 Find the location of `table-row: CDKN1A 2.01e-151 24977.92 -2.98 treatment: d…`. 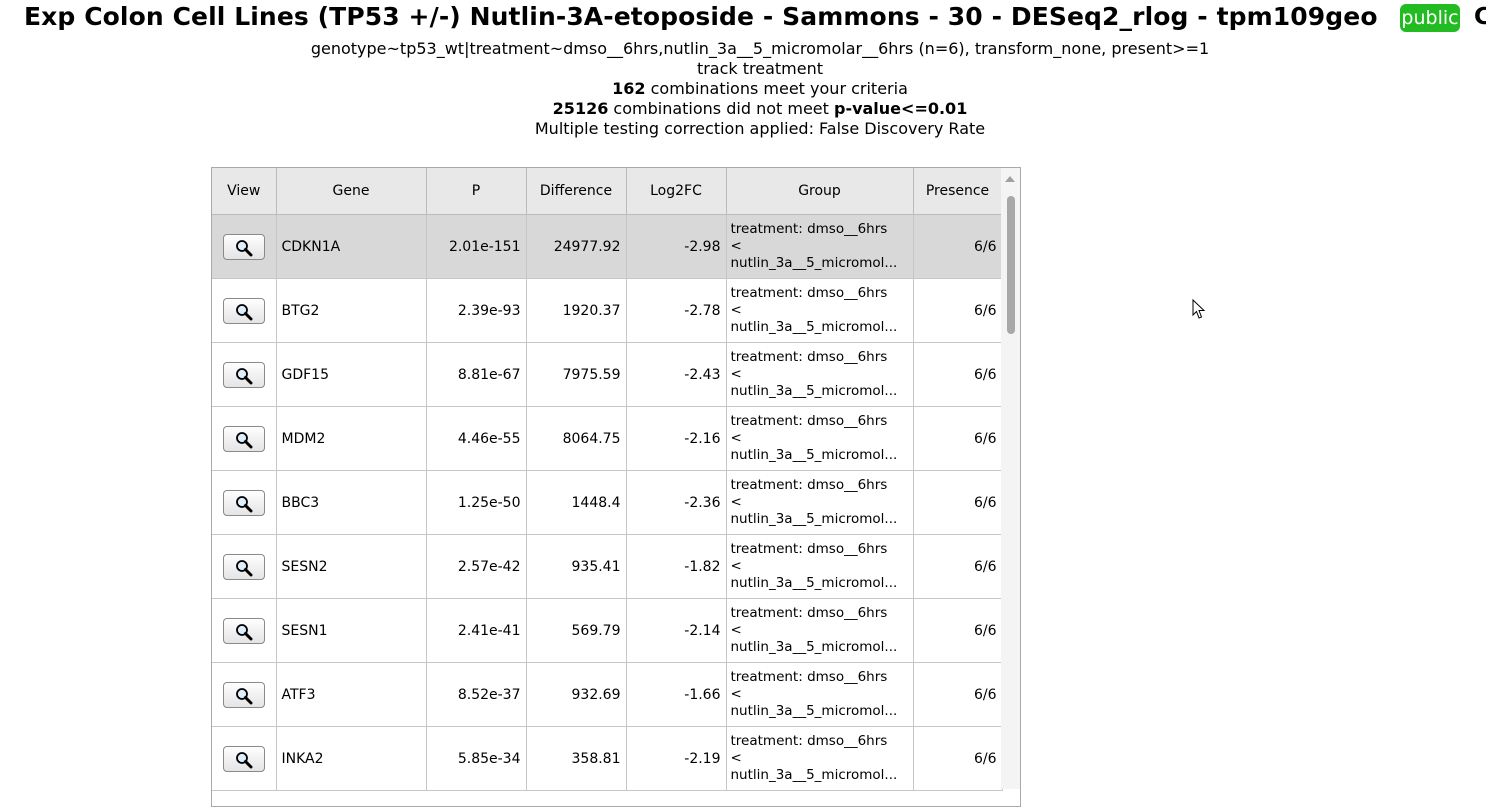

table-row: CDKN1A 2.01e-151 24977.92 -2.98 treatment: d… is located at coordinates (607, 246).